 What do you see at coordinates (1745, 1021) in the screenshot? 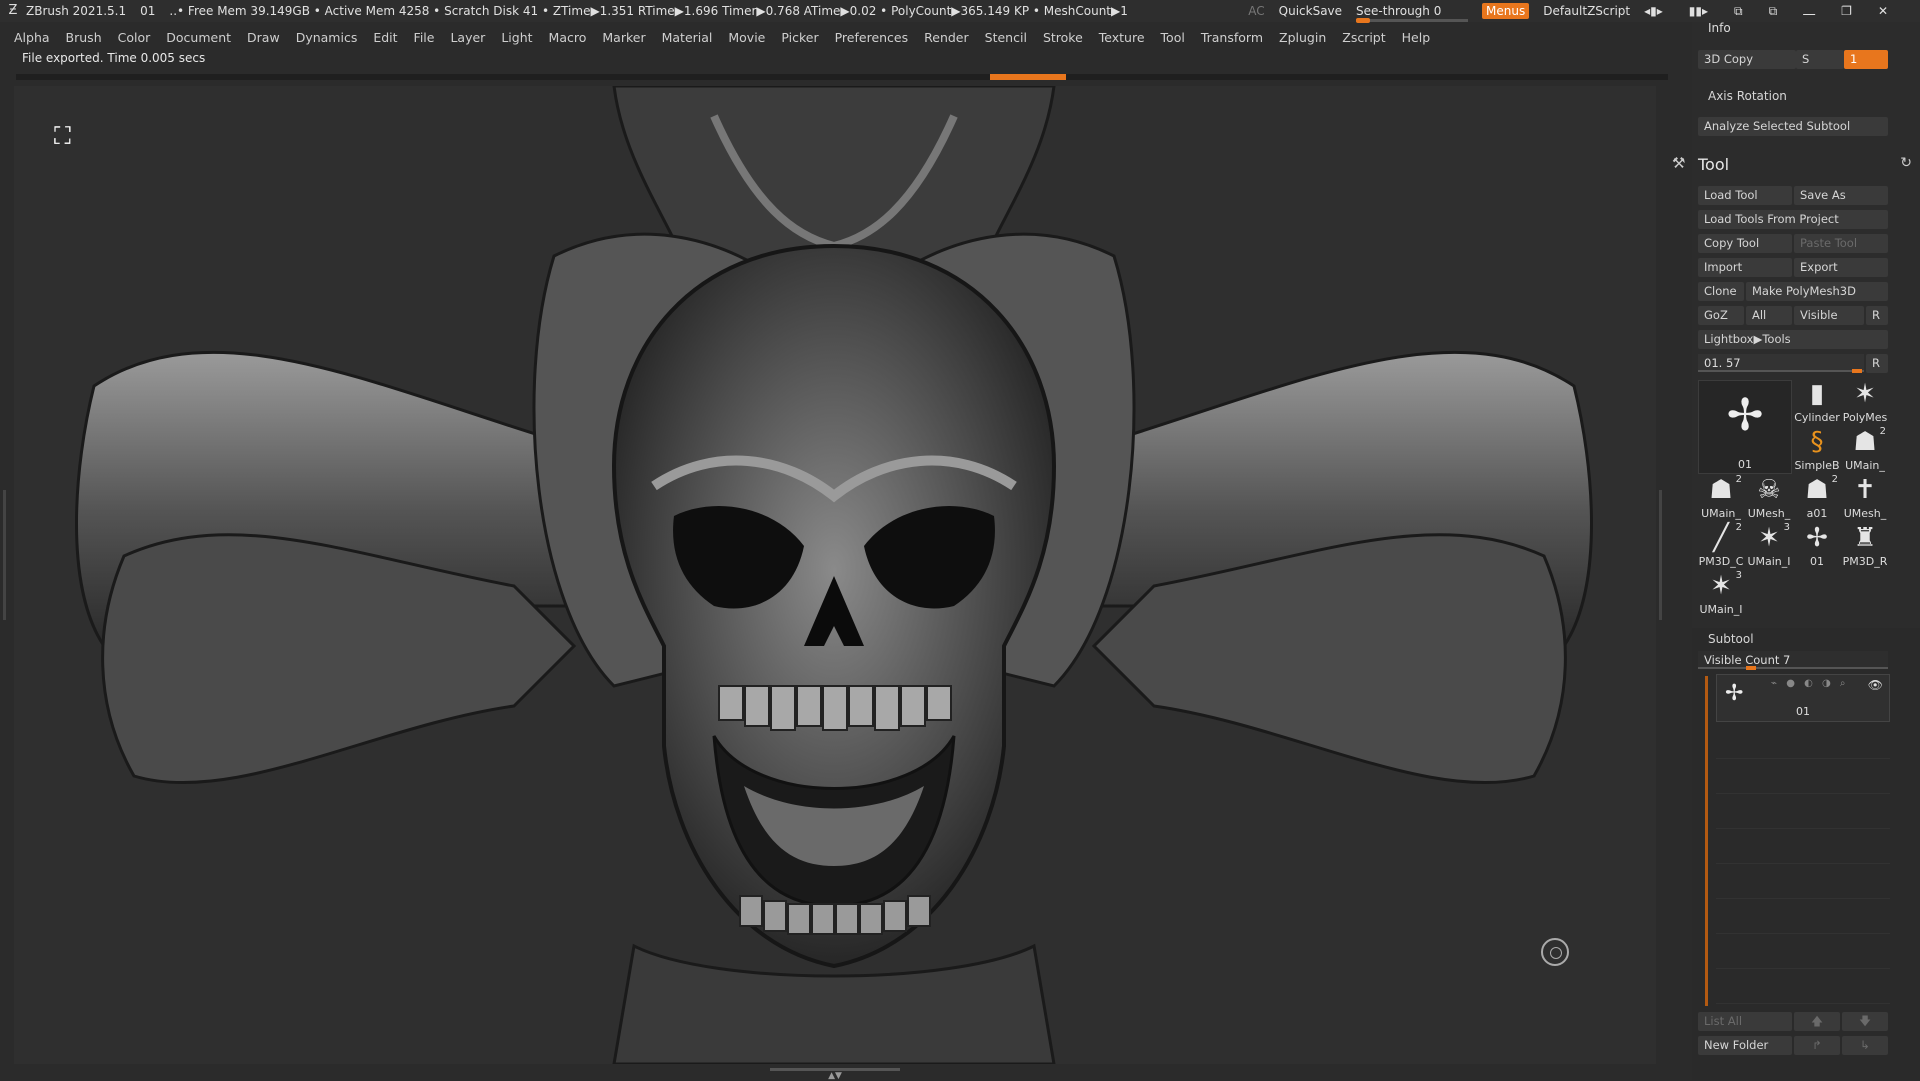
I see `list-all-button: List All` at bounding box center [1745, 1021].